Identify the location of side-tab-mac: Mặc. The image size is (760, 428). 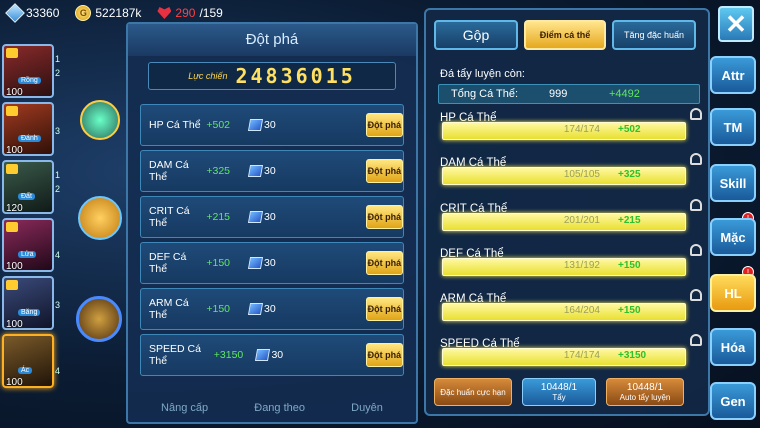
(733, 237).